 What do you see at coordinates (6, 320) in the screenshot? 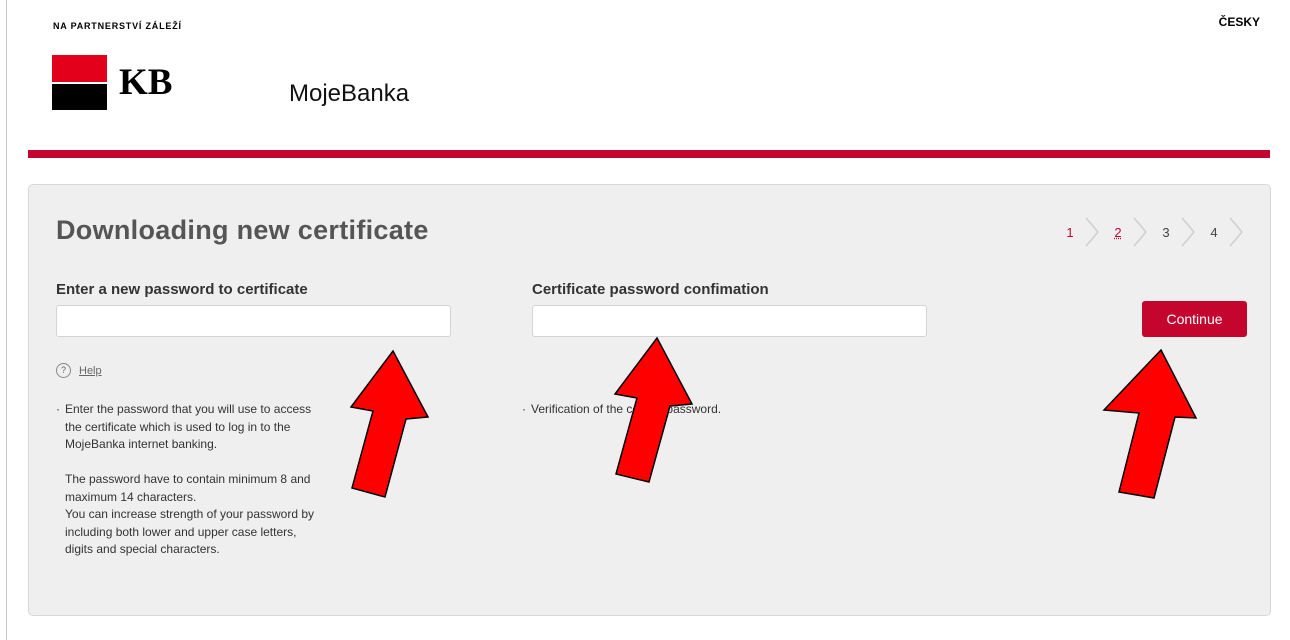
I see `page-frame-edge` at bounding box center [6, 320].